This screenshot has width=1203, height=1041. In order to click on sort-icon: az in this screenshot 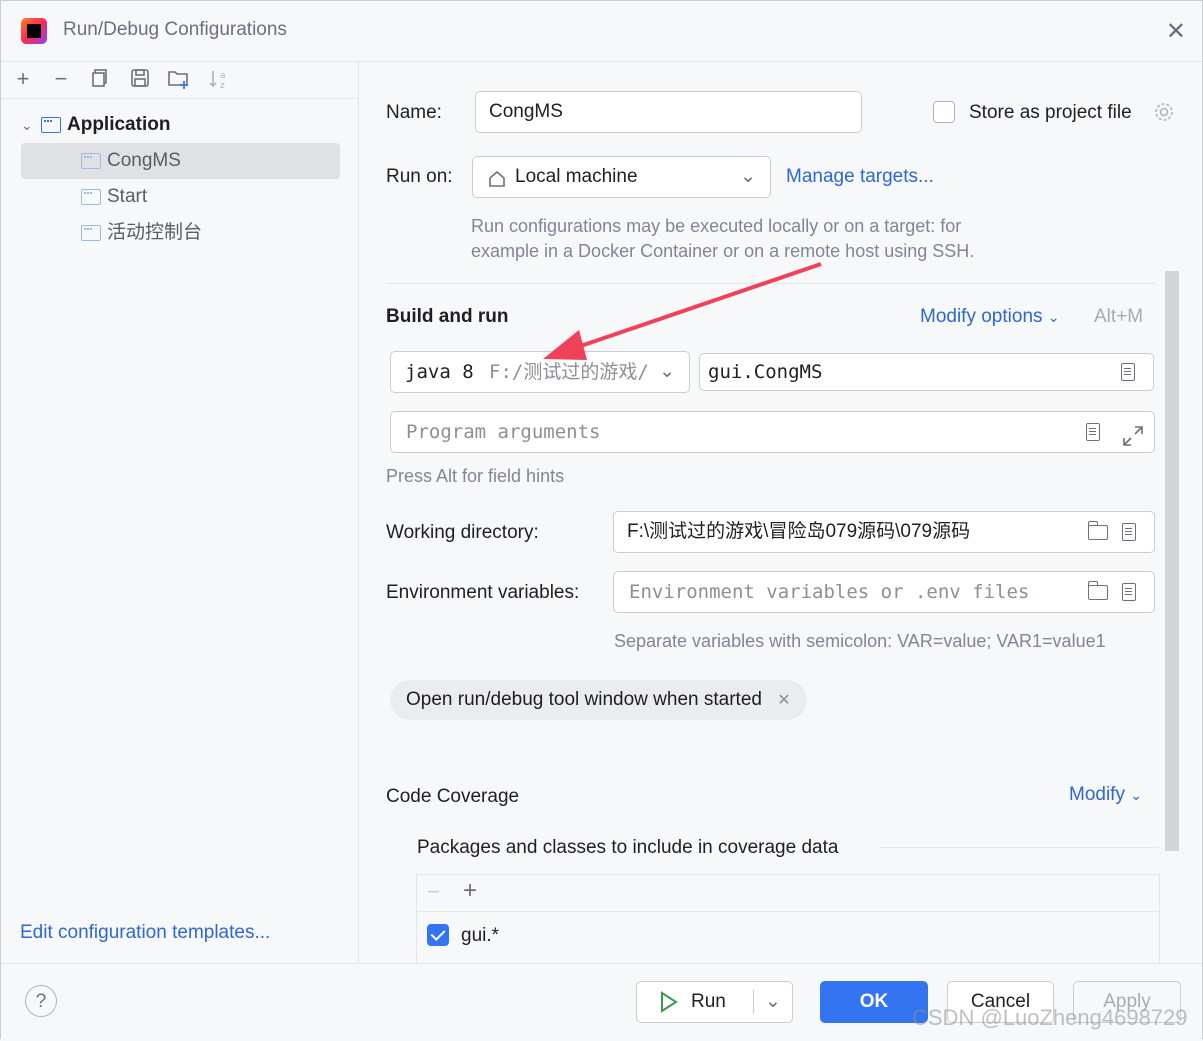, I will do `click(219, 80)`.